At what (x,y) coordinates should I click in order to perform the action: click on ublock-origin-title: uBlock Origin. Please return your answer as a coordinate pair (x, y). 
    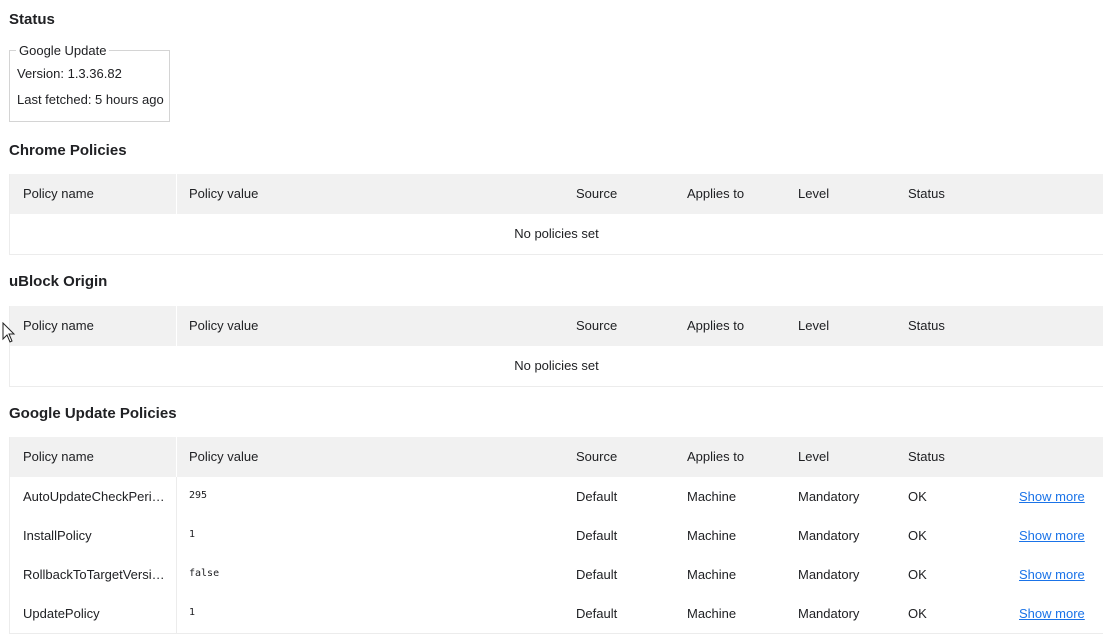
    Looking at the image, I should click on (58, 281).